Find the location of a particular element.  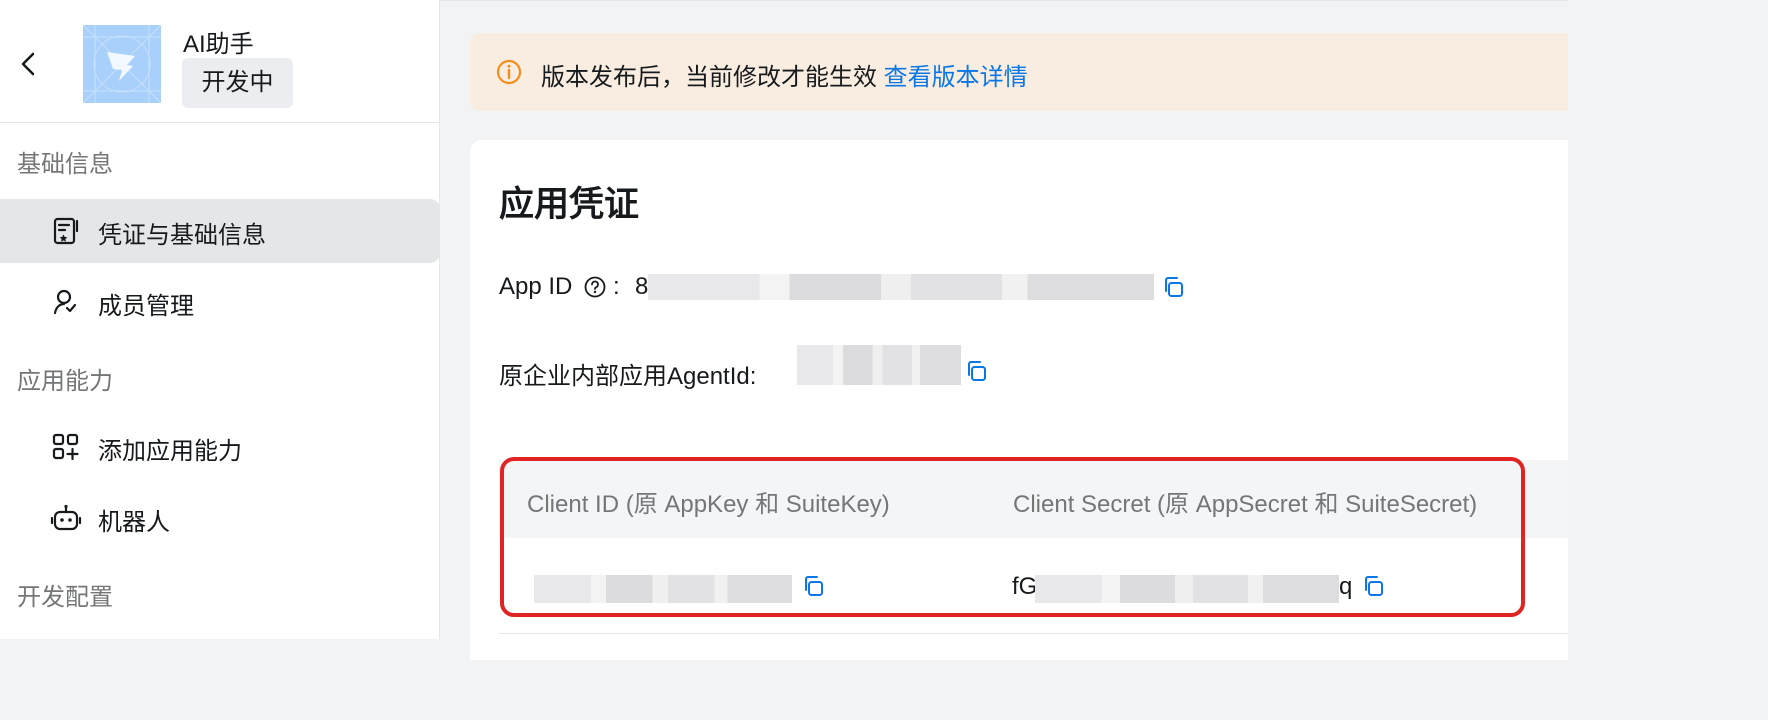

banner-message: 版本发布后，当前修改才能生效 查看版本详情 is located at coordinates (784, 74).